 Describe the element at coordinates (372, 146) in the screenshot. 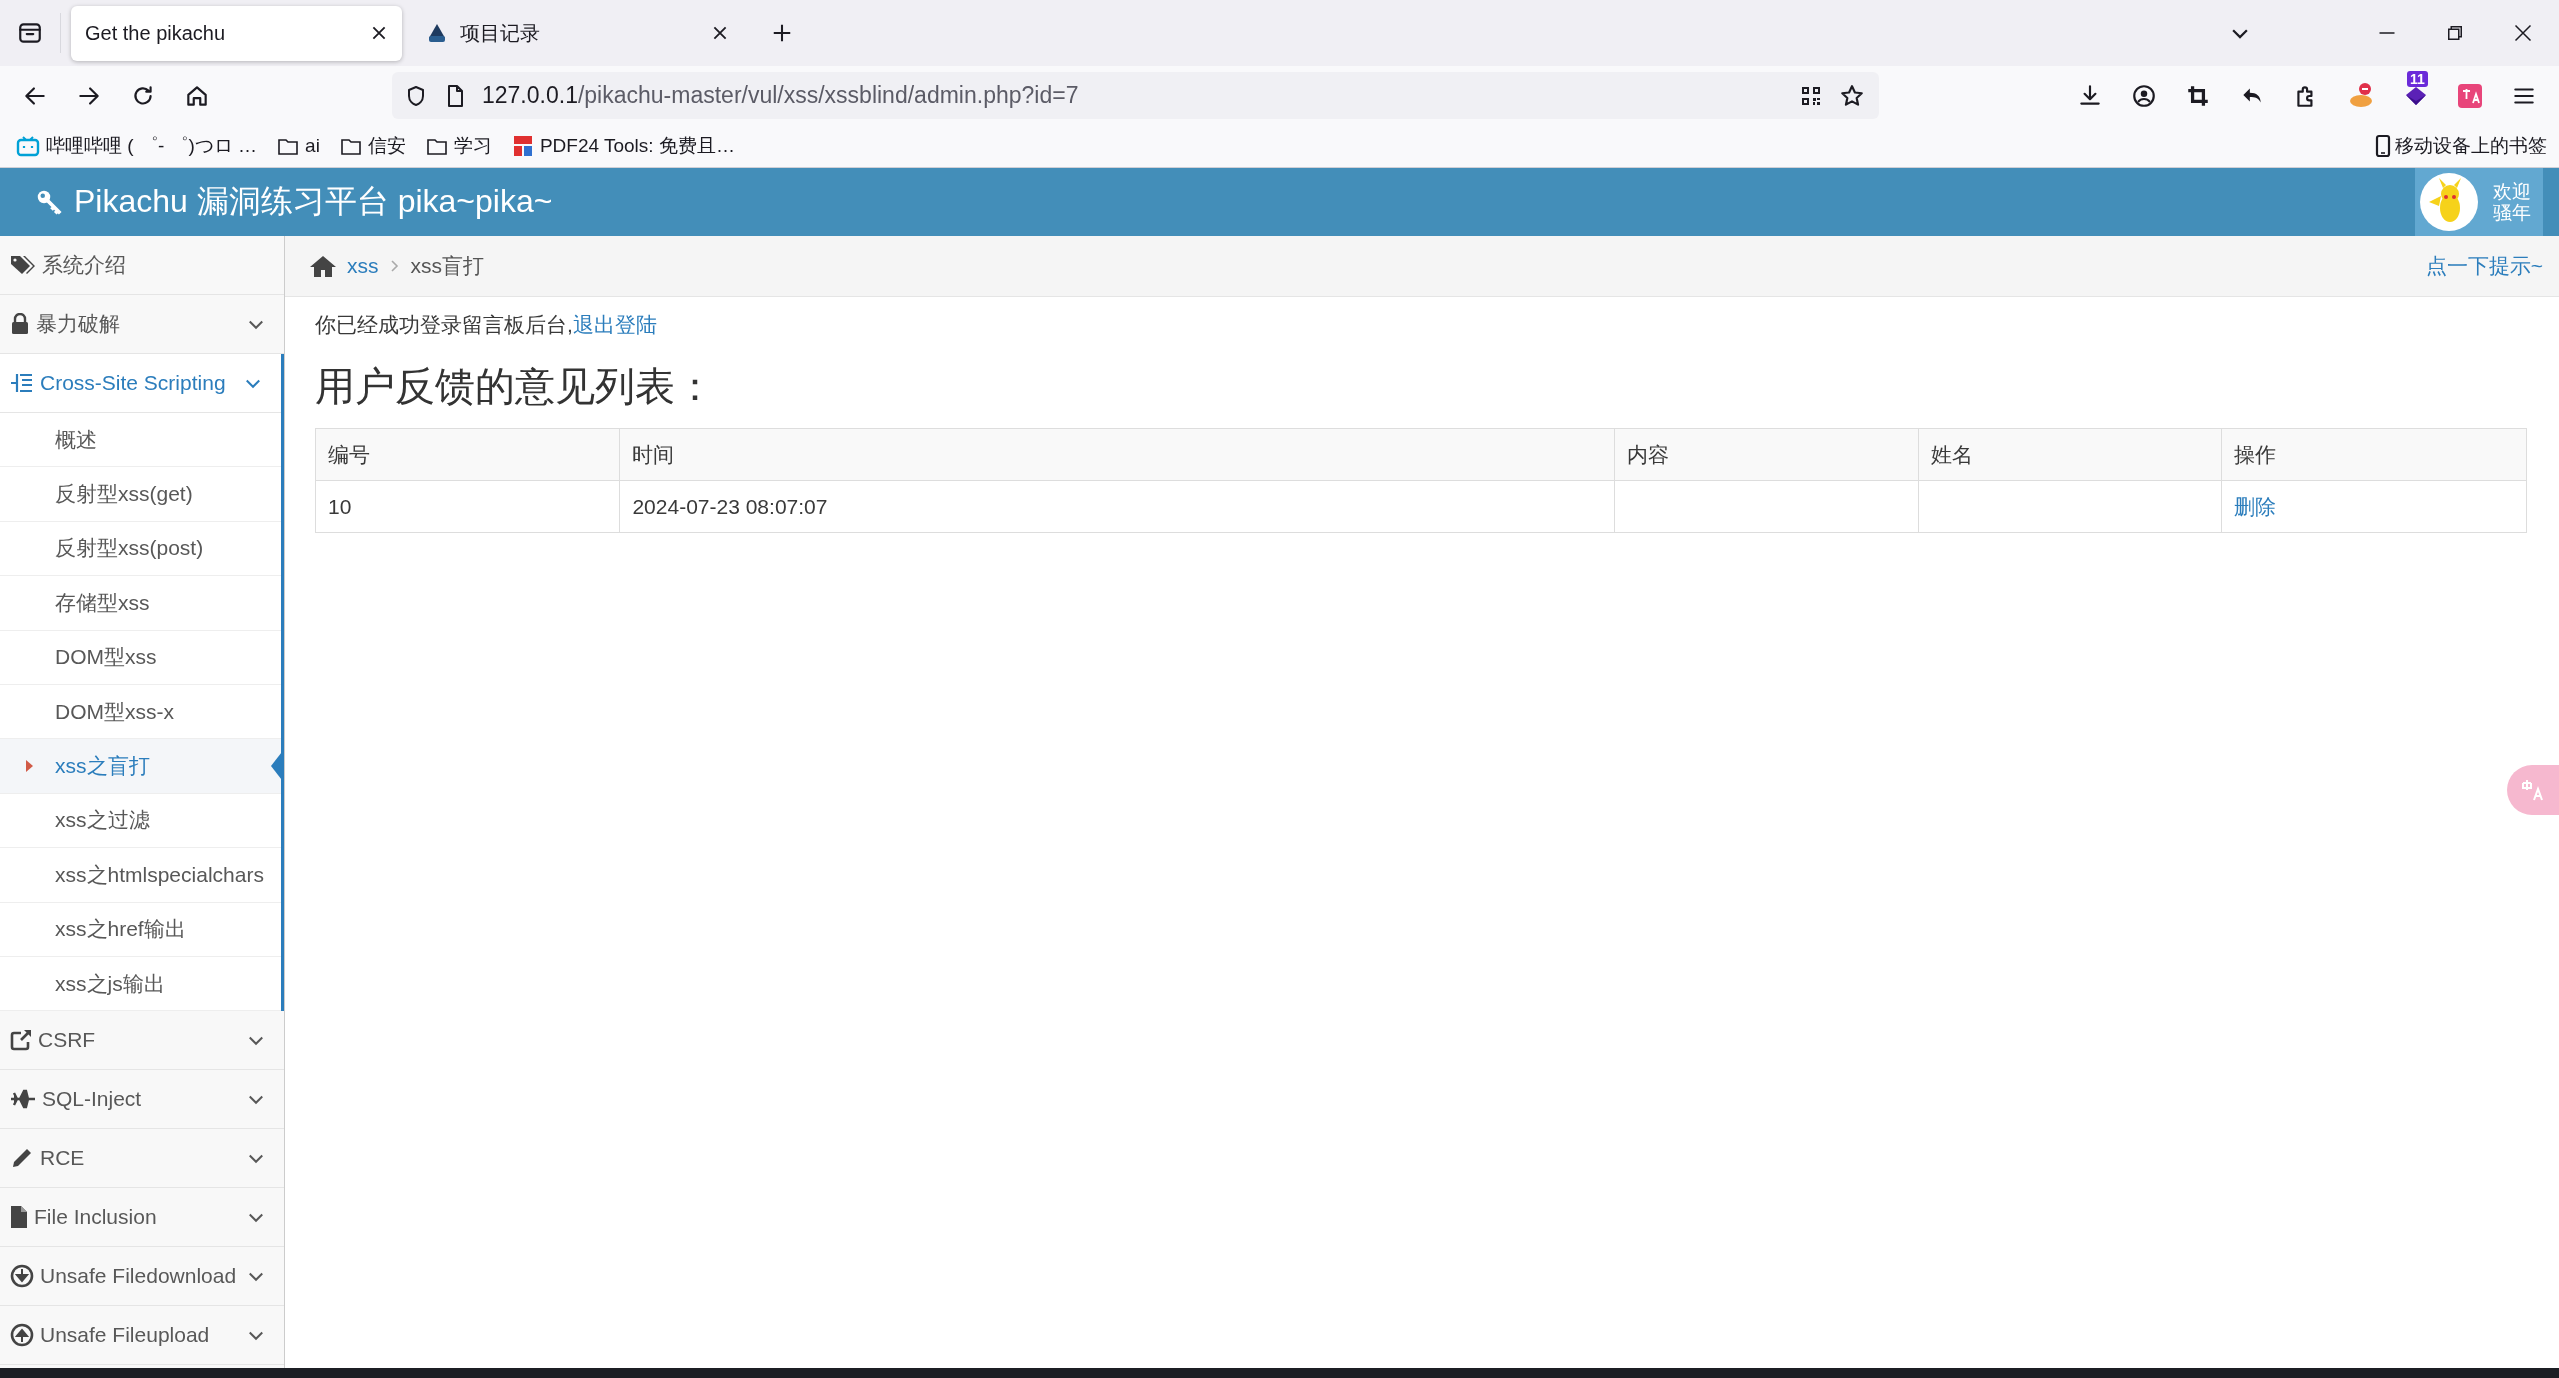

I see `bookmark: 信安` at that location.